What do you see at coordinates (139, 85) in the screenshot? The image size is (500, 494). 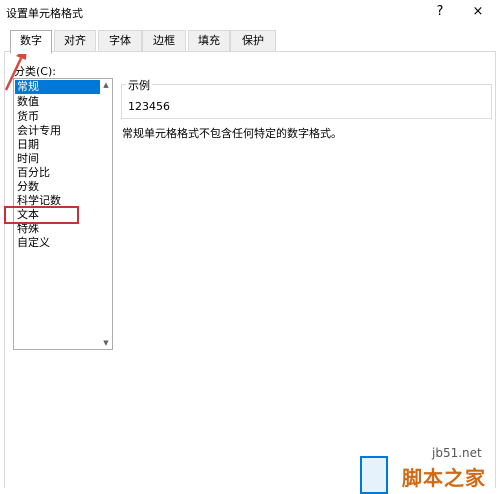 I see `sample-label: 示例` at bounding box center [139, 85].